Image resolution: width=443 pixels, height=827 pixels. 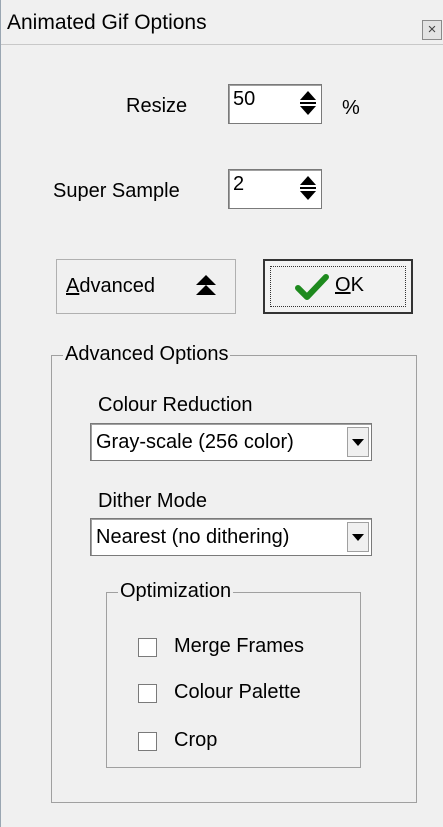 I want to click on close-icon: ×, so click(x=432, y=29).